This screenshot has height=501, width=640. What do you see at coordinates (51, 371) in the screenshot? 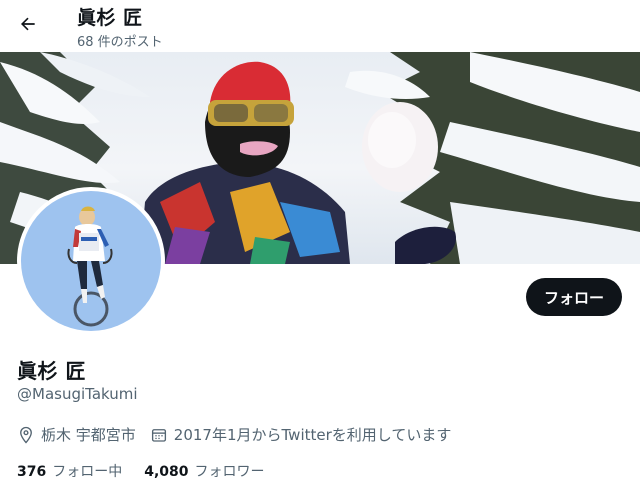
I see `display-name: 眞杉 匠` at bounding box center [51, 371].